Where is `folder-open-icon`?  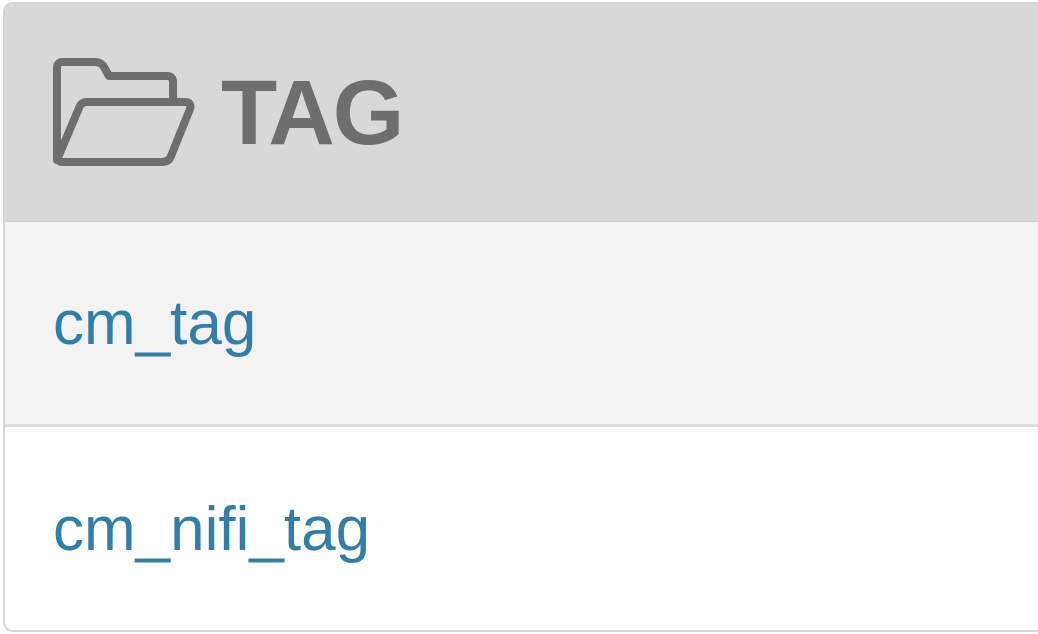
folder-open-icon is located at coordinates (123, 112).